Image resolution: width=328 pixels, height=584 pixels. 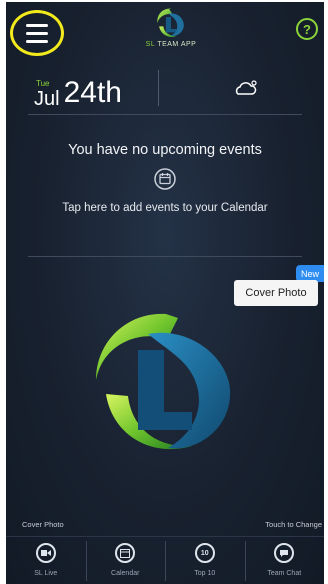 What do you see at coordinates (163, 383) in the screenshot?
I see `team-logo-image` at bounding box center [163, 383].